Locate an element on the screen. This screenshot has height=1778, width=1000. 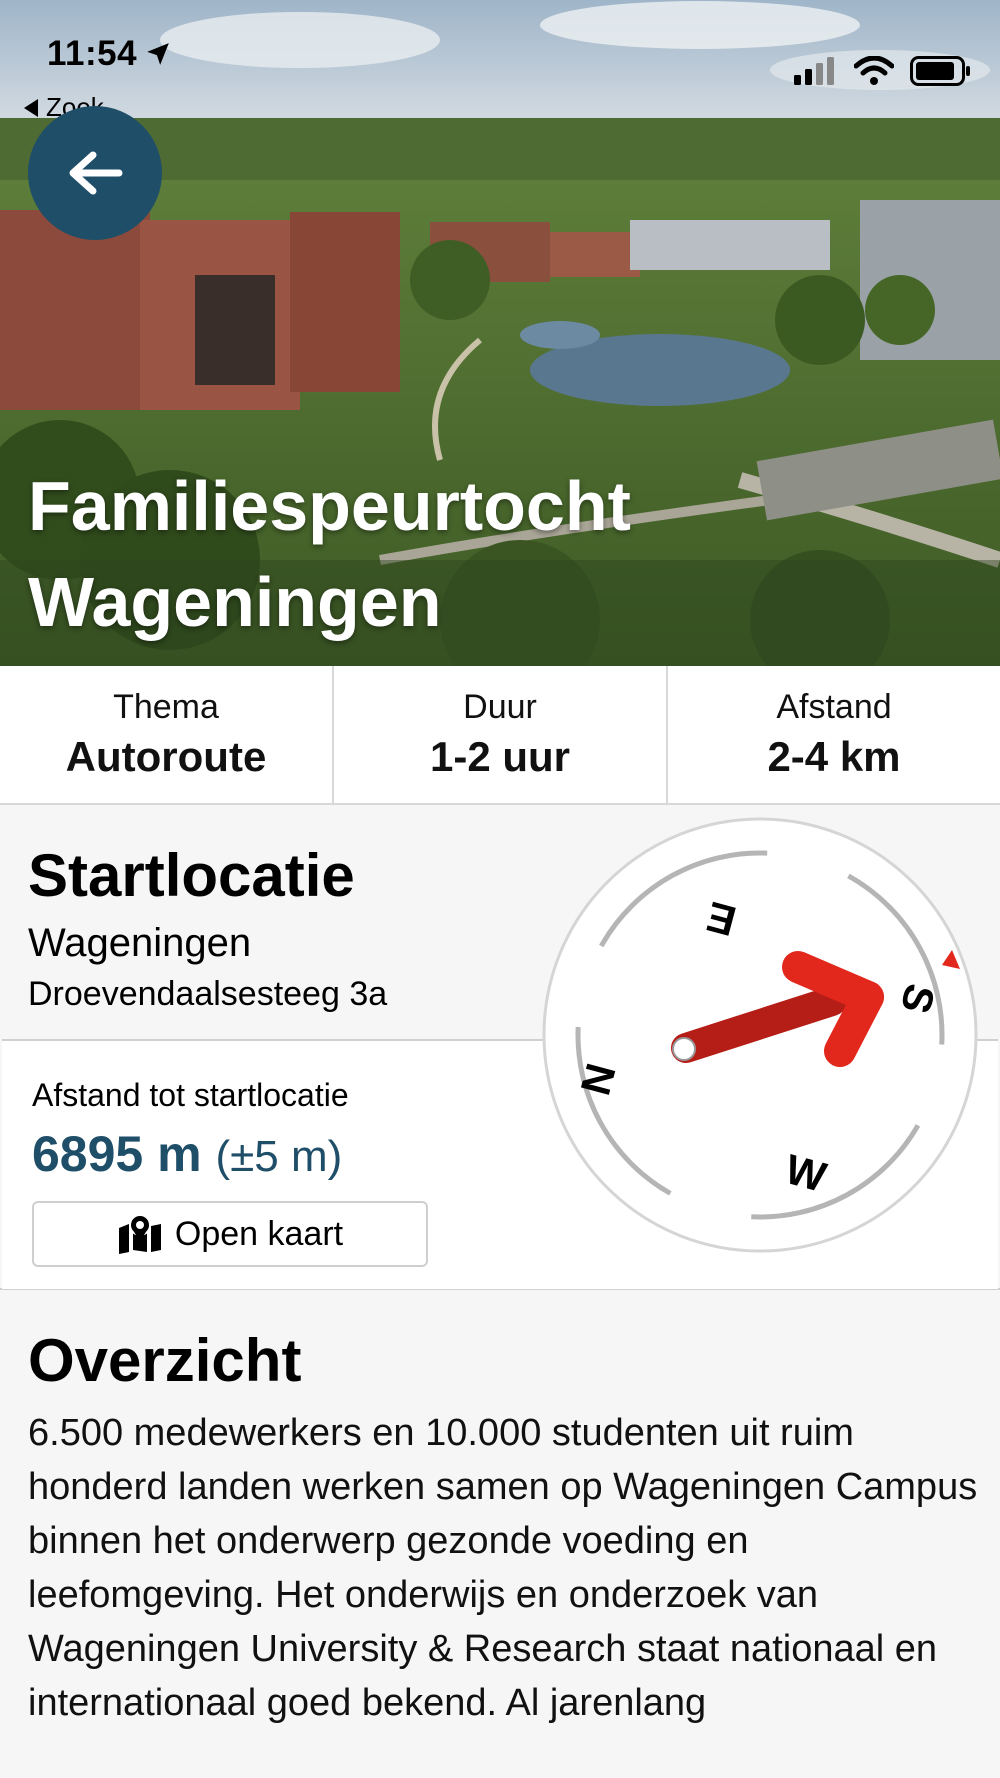
distance-value: 6895 m is located at coordinates (117, 1154).